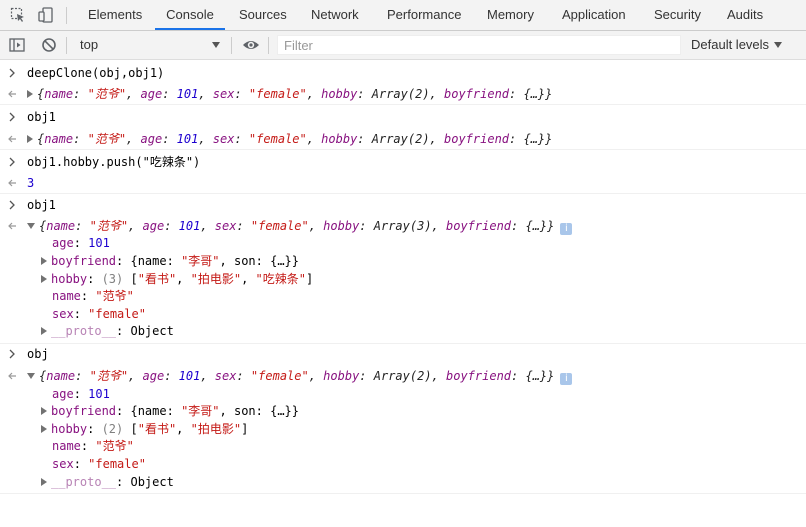 The width and height of the screenshot is (806, 527). I want to click on device-toolbar-icon, so click(46, 15).